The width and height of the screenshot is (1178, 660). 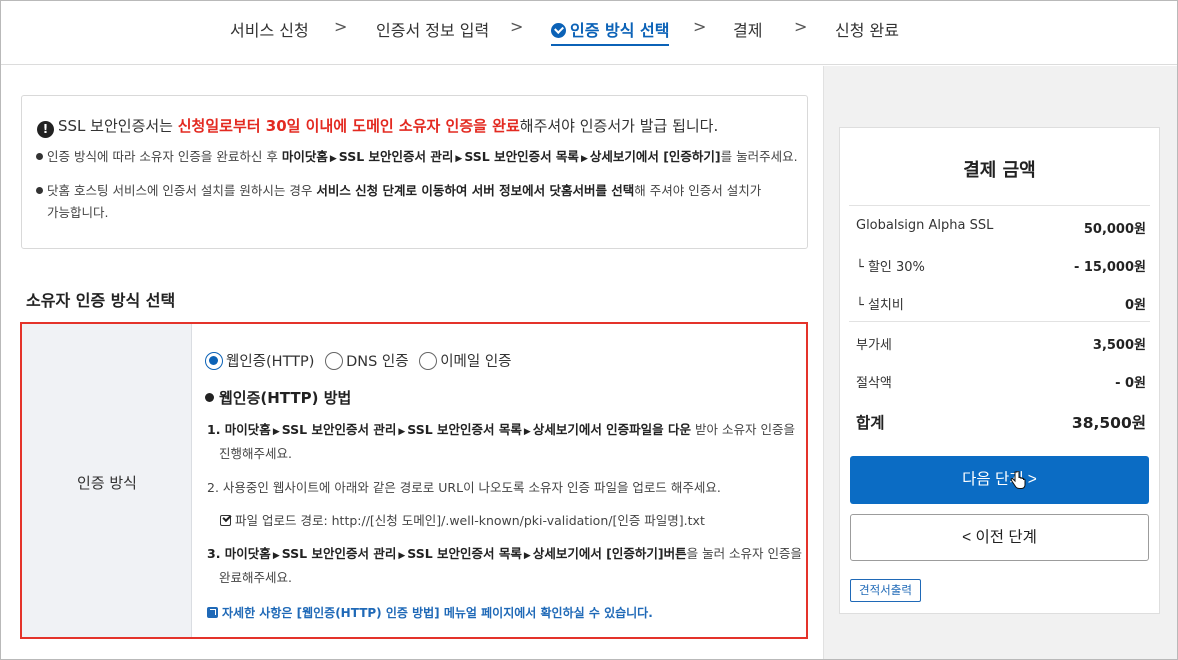 I want to click on price-row-install: └ 설치비 0원, so click(x=1001, y=305).